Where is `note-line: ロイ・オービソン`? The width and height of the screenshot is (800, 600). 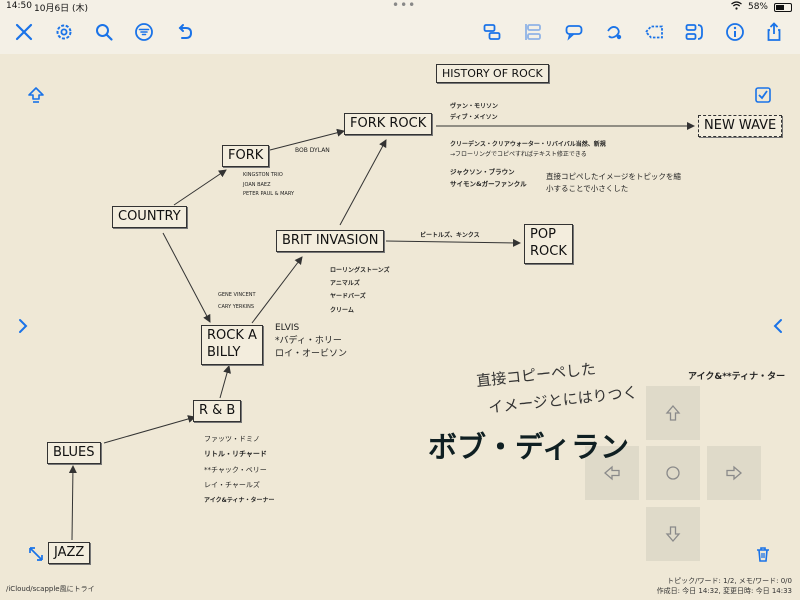
note-line: ロイ・オービソン is located at coordinates (311, 354).